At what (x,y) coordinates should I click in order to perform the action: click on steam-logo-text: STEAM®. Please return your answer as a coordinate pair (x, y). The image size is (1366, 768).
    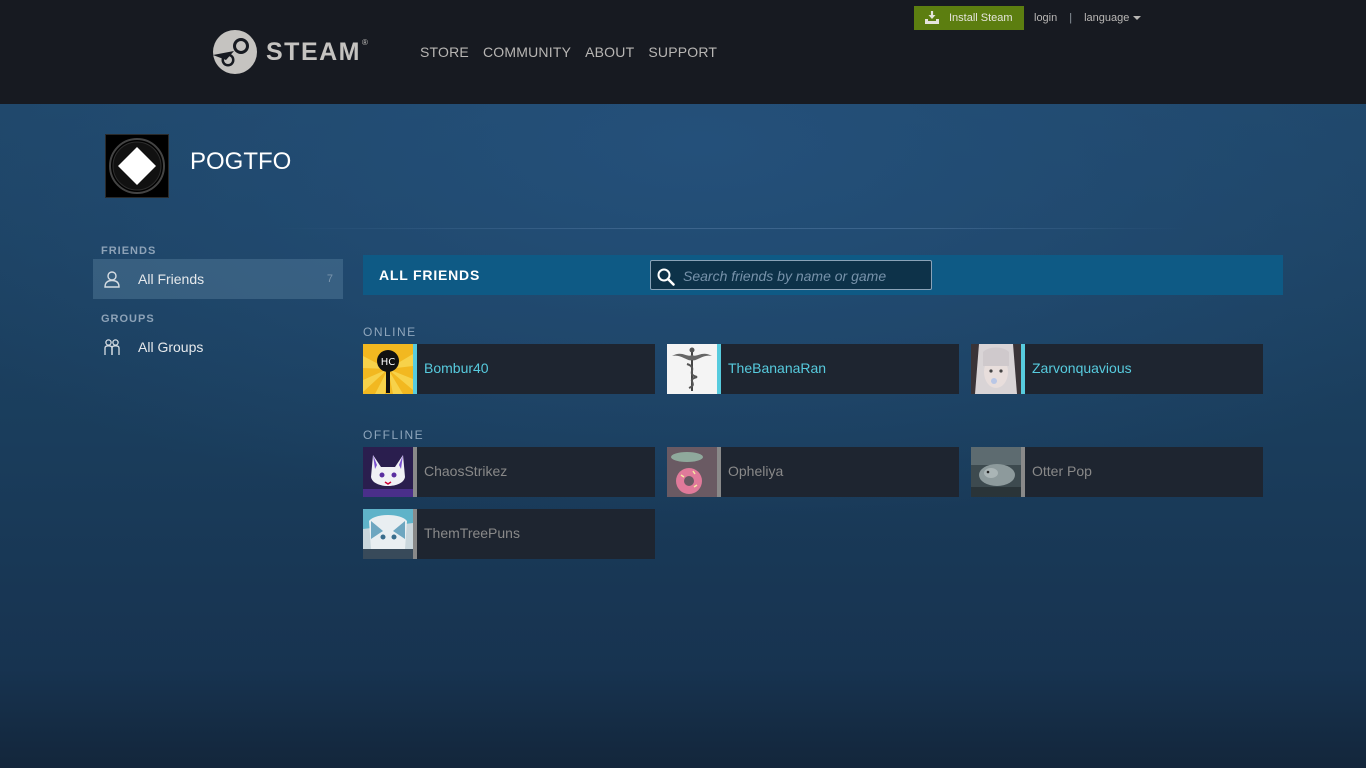
    Looking at the image, I should click on (318, 51).